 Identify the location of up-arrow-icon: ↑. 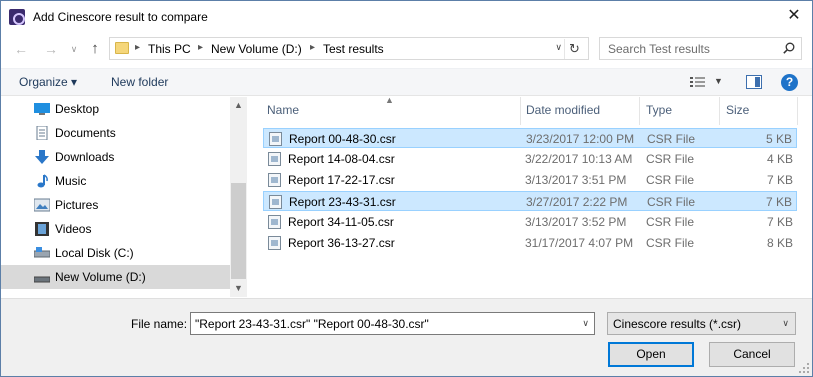
(95, 49).